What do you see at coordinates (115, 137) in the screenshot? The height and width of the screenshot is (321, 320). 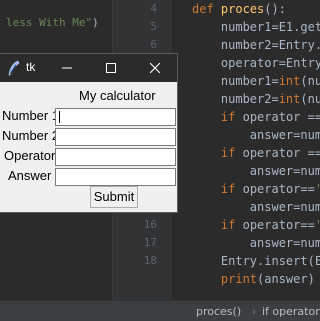 I see `number2-input` at bounding box center [115, 137].